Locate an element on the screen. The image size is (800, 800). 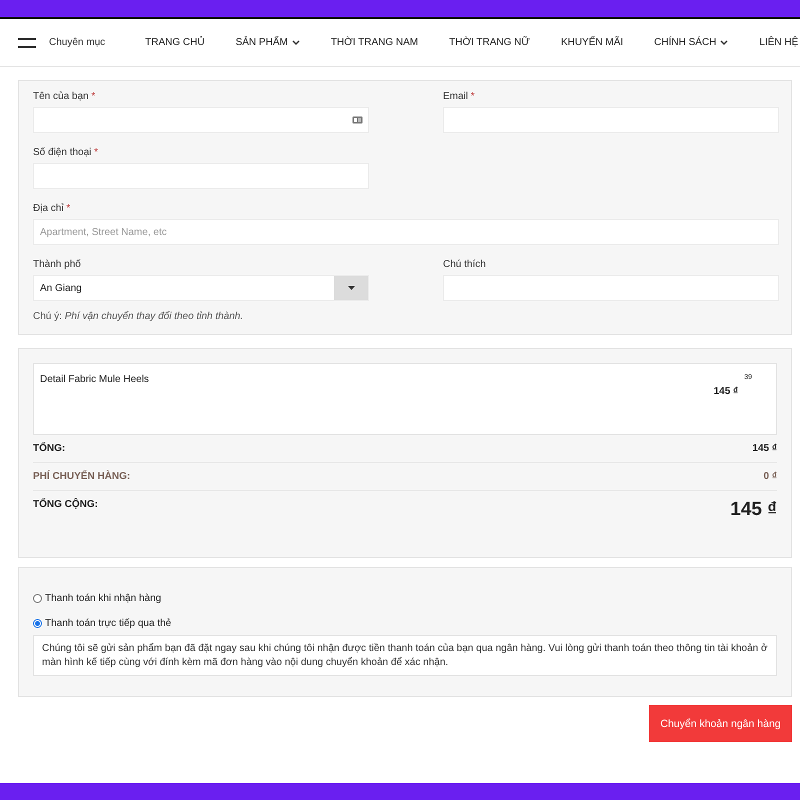
menu-icon is located at coordinates (27, 43).